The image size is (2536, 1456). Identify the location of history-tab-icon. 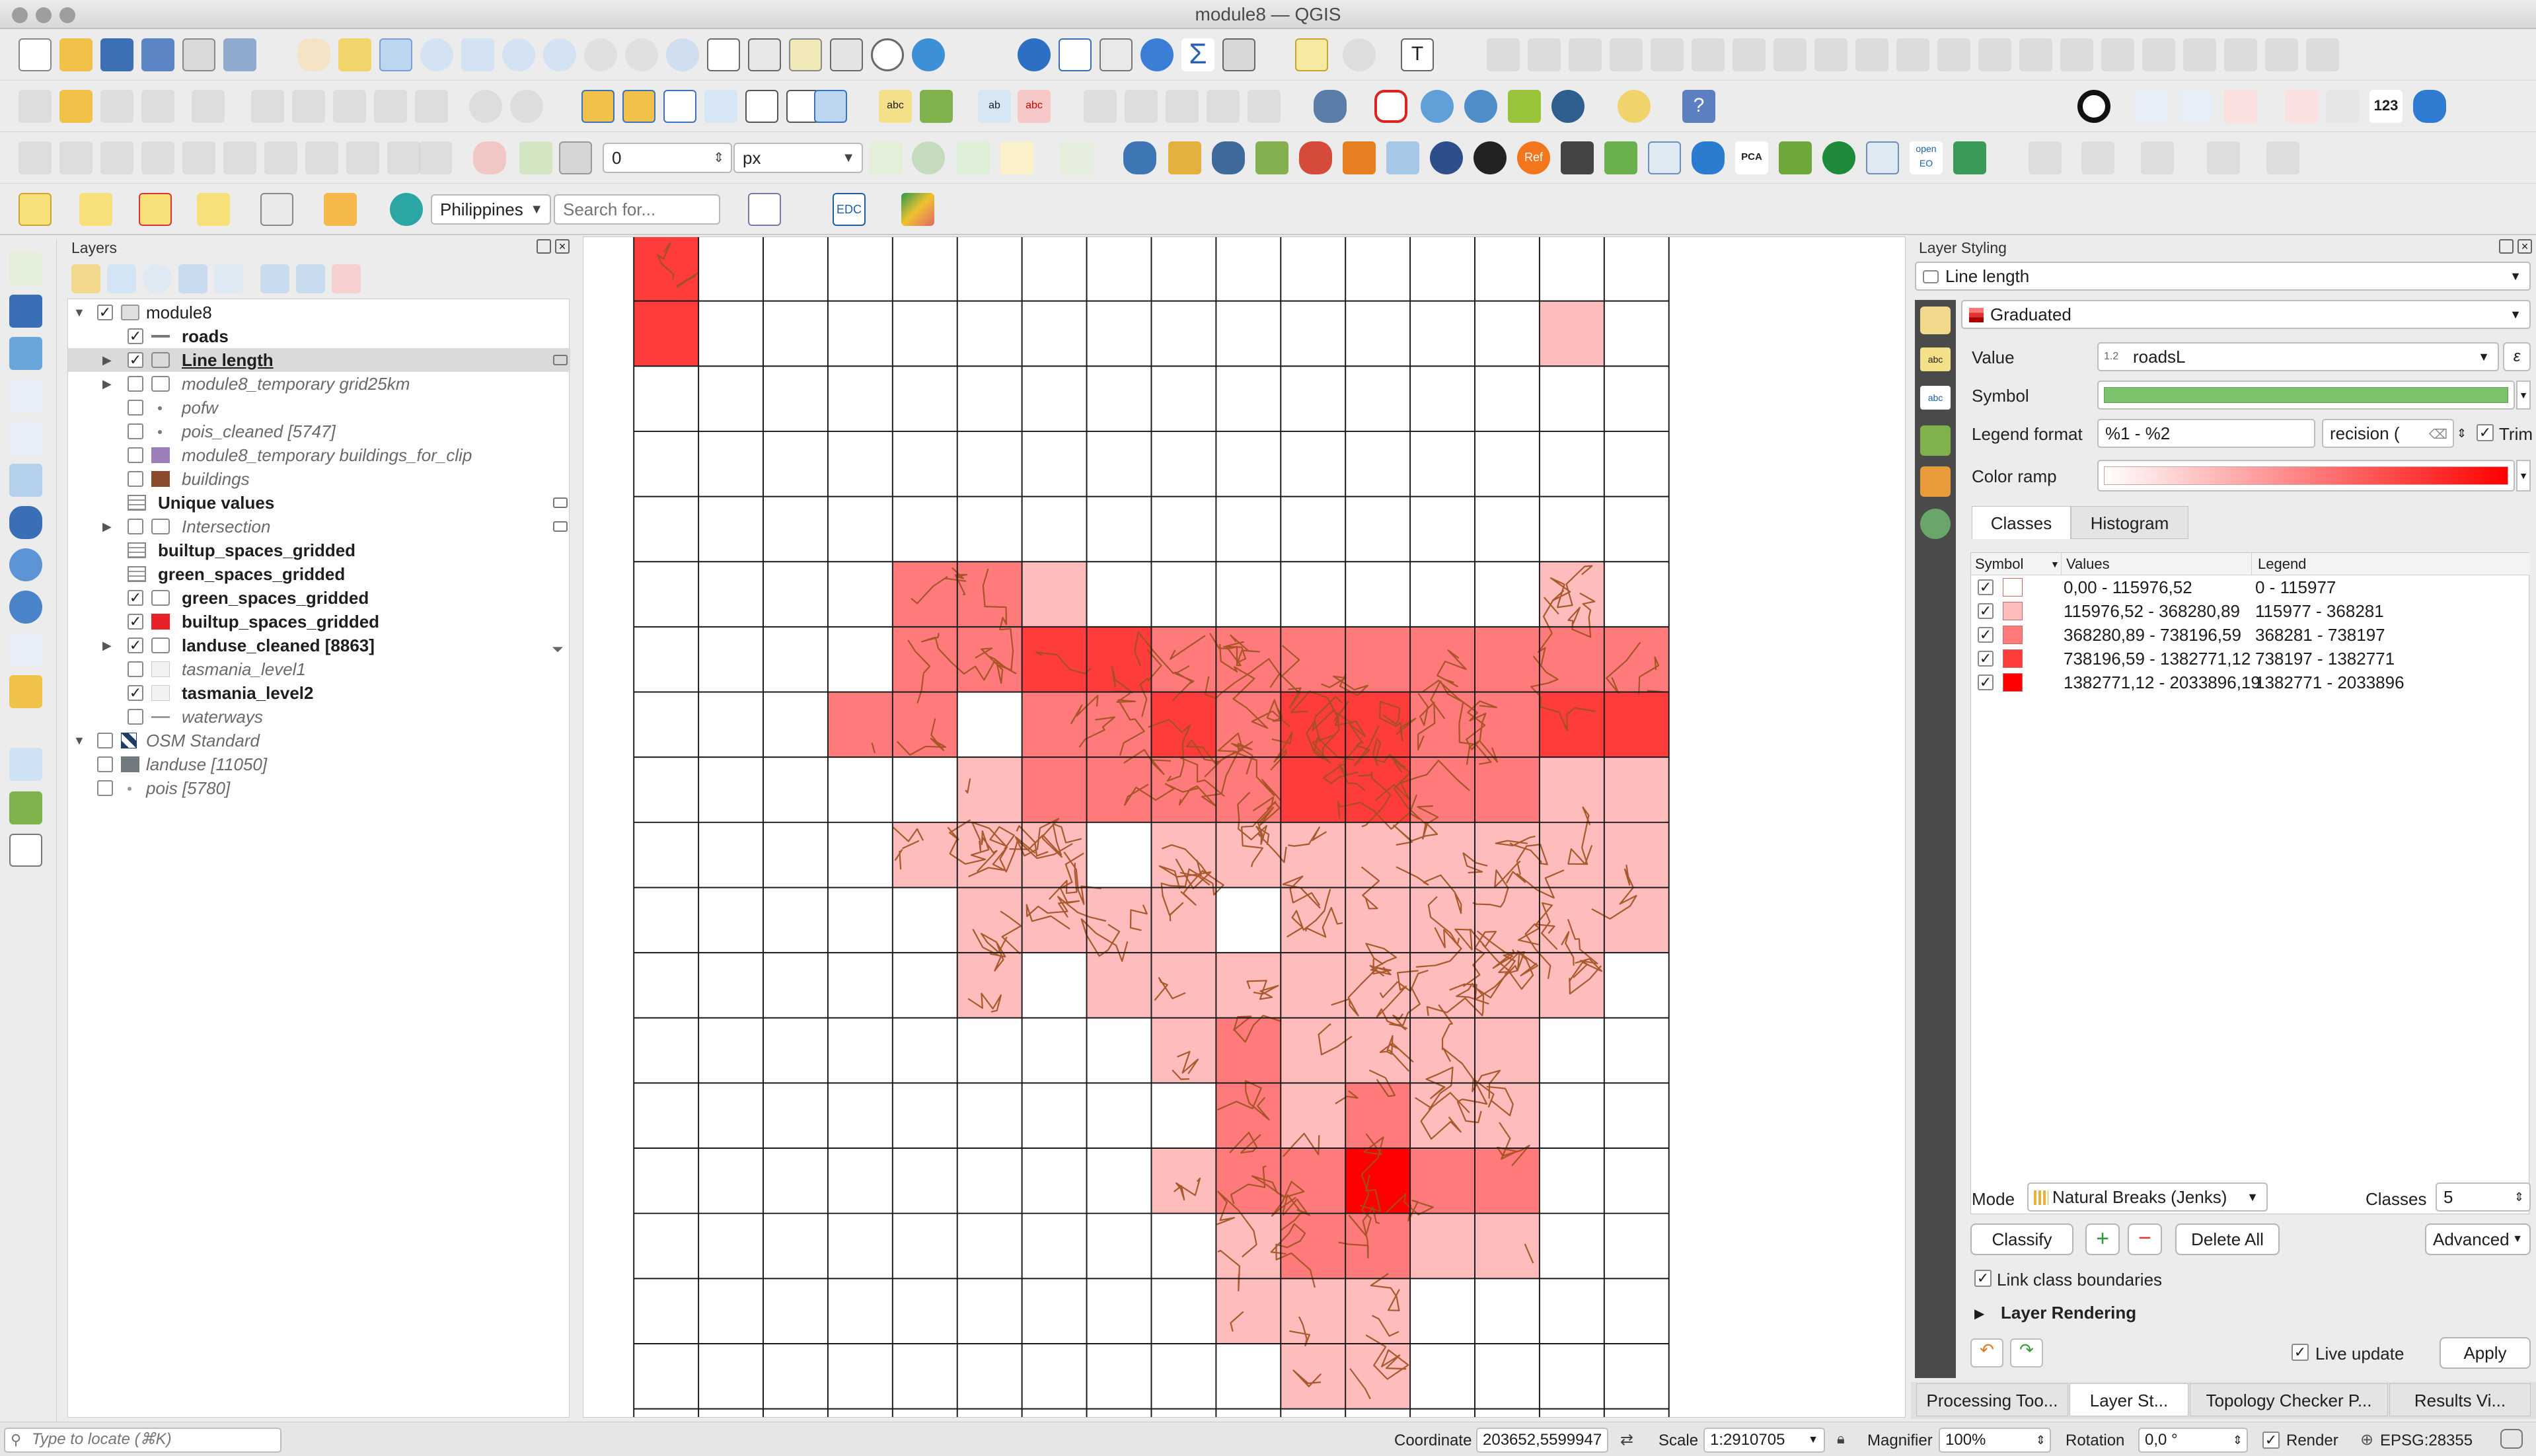
(1935, 524).